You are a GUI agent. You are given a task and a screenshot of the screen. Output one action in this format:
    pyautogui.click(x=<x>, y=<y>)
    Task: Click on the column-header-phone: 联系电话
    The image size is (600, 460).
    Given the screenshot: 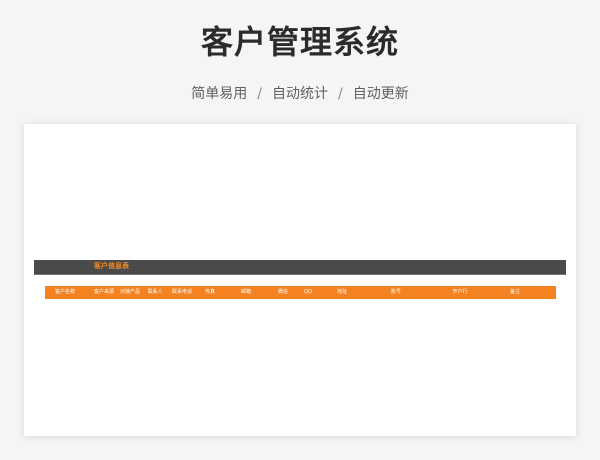 What is the action you would take?
    pyautogui.click(x=182, y=292)
    